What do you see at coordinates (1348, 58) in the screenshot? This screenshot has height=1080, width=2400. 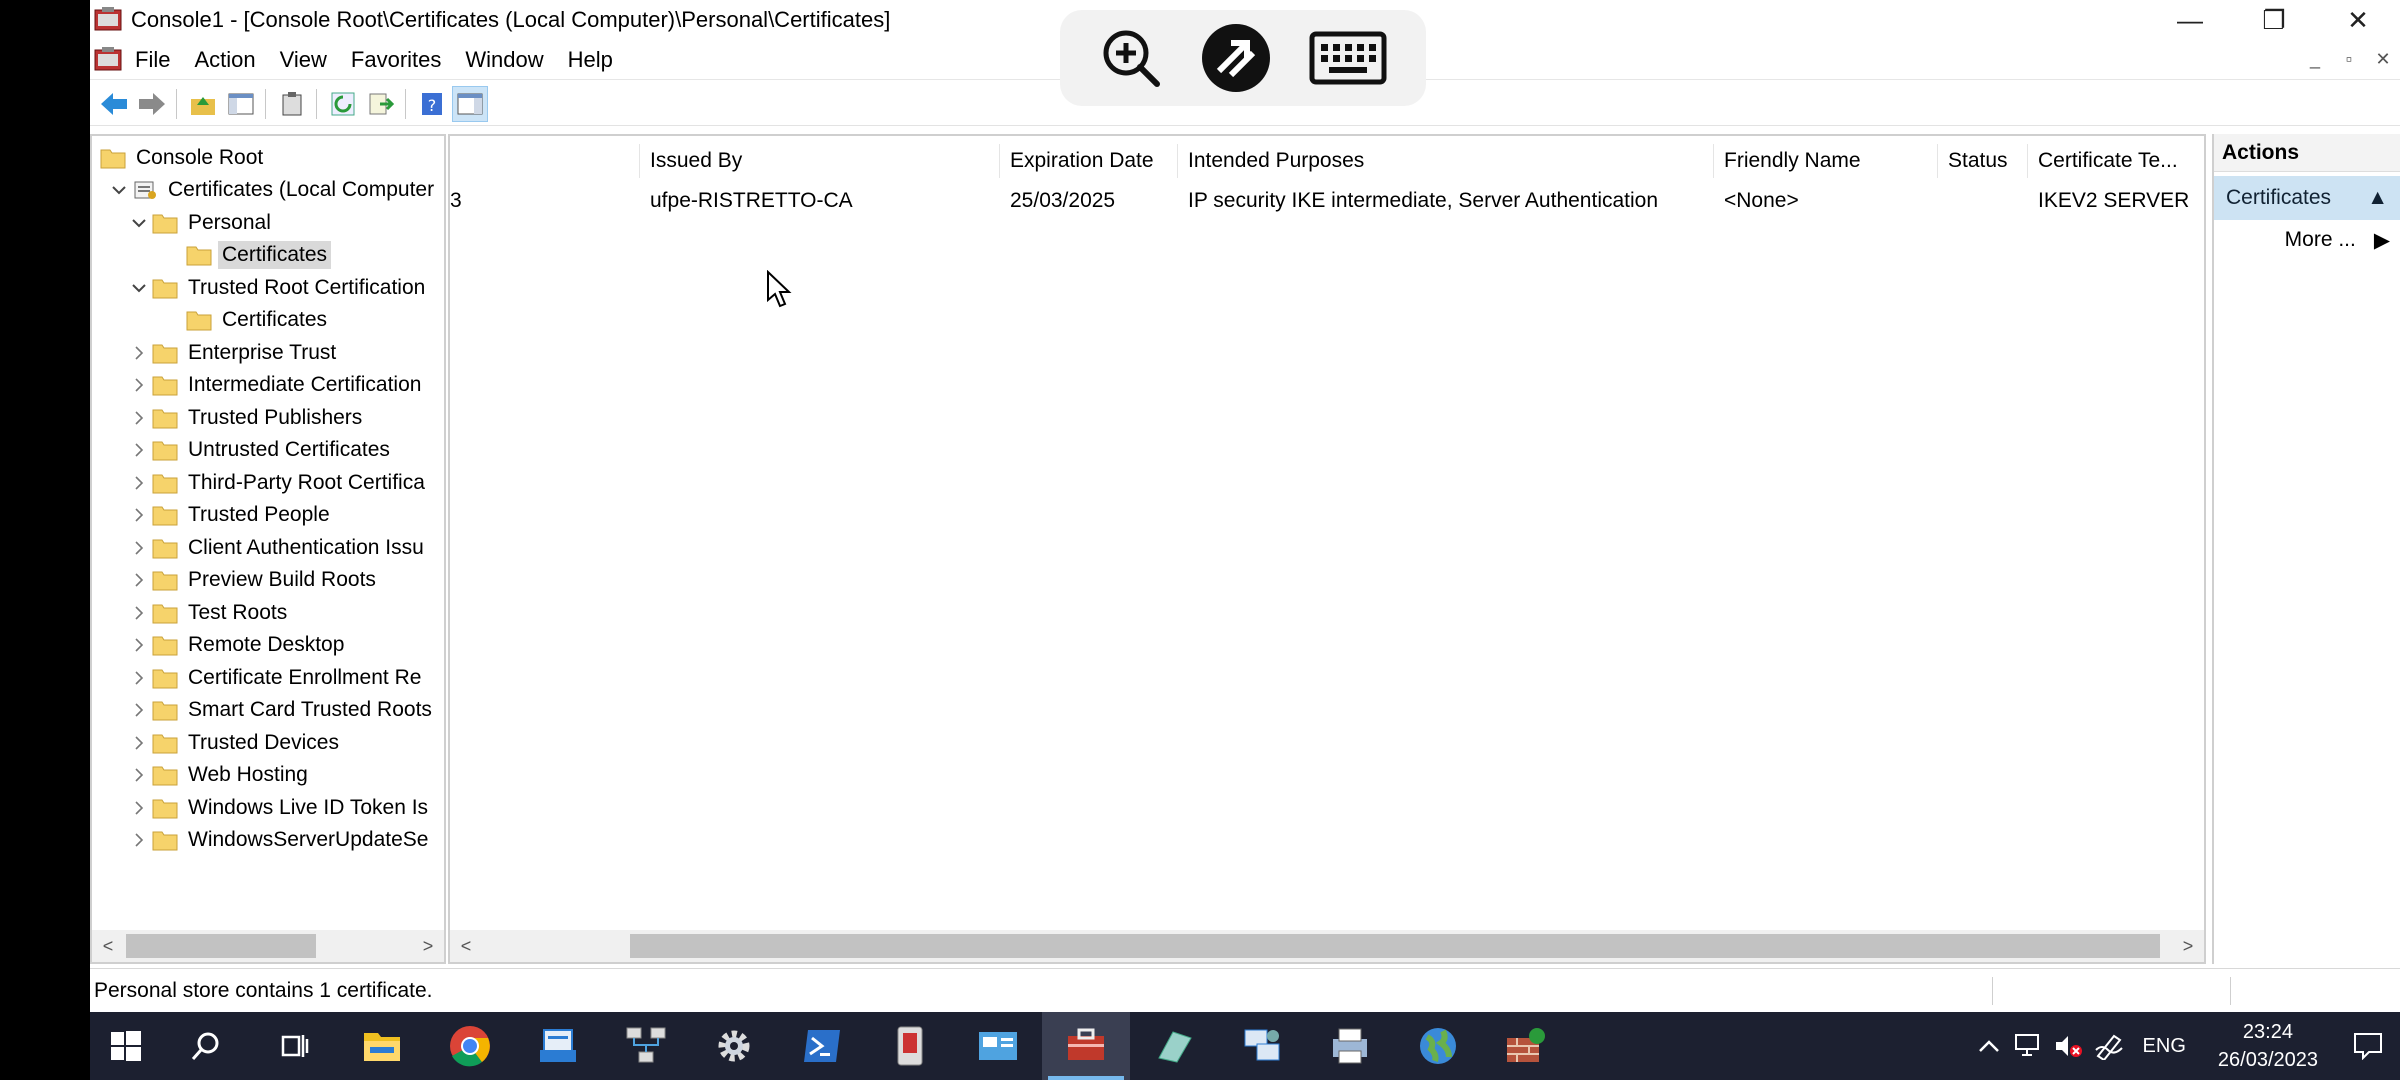 I see `keyboard-icon` at bounding box center [1348, 58].